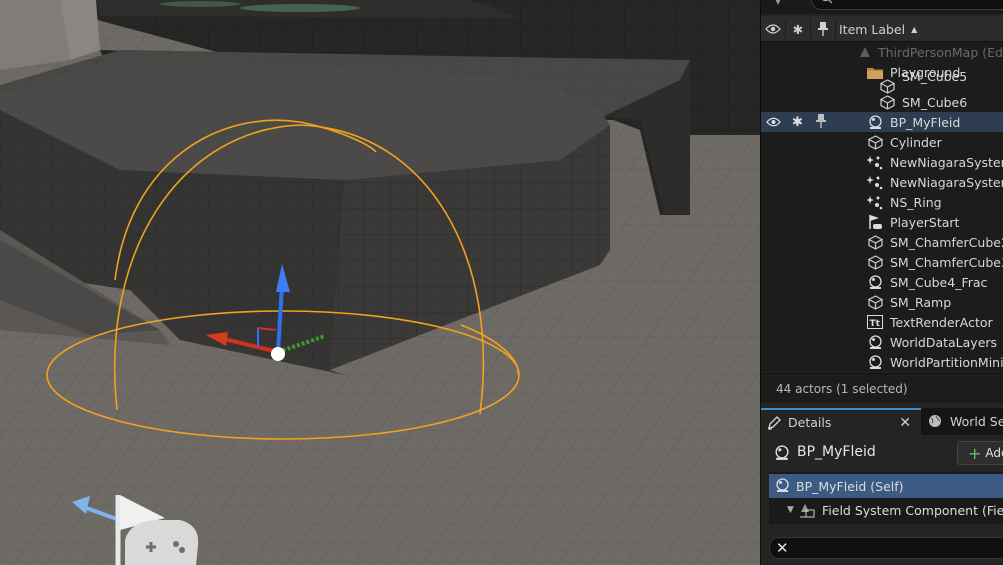  I want to click on tab-world-settings: World Settings, so click(964, 421).